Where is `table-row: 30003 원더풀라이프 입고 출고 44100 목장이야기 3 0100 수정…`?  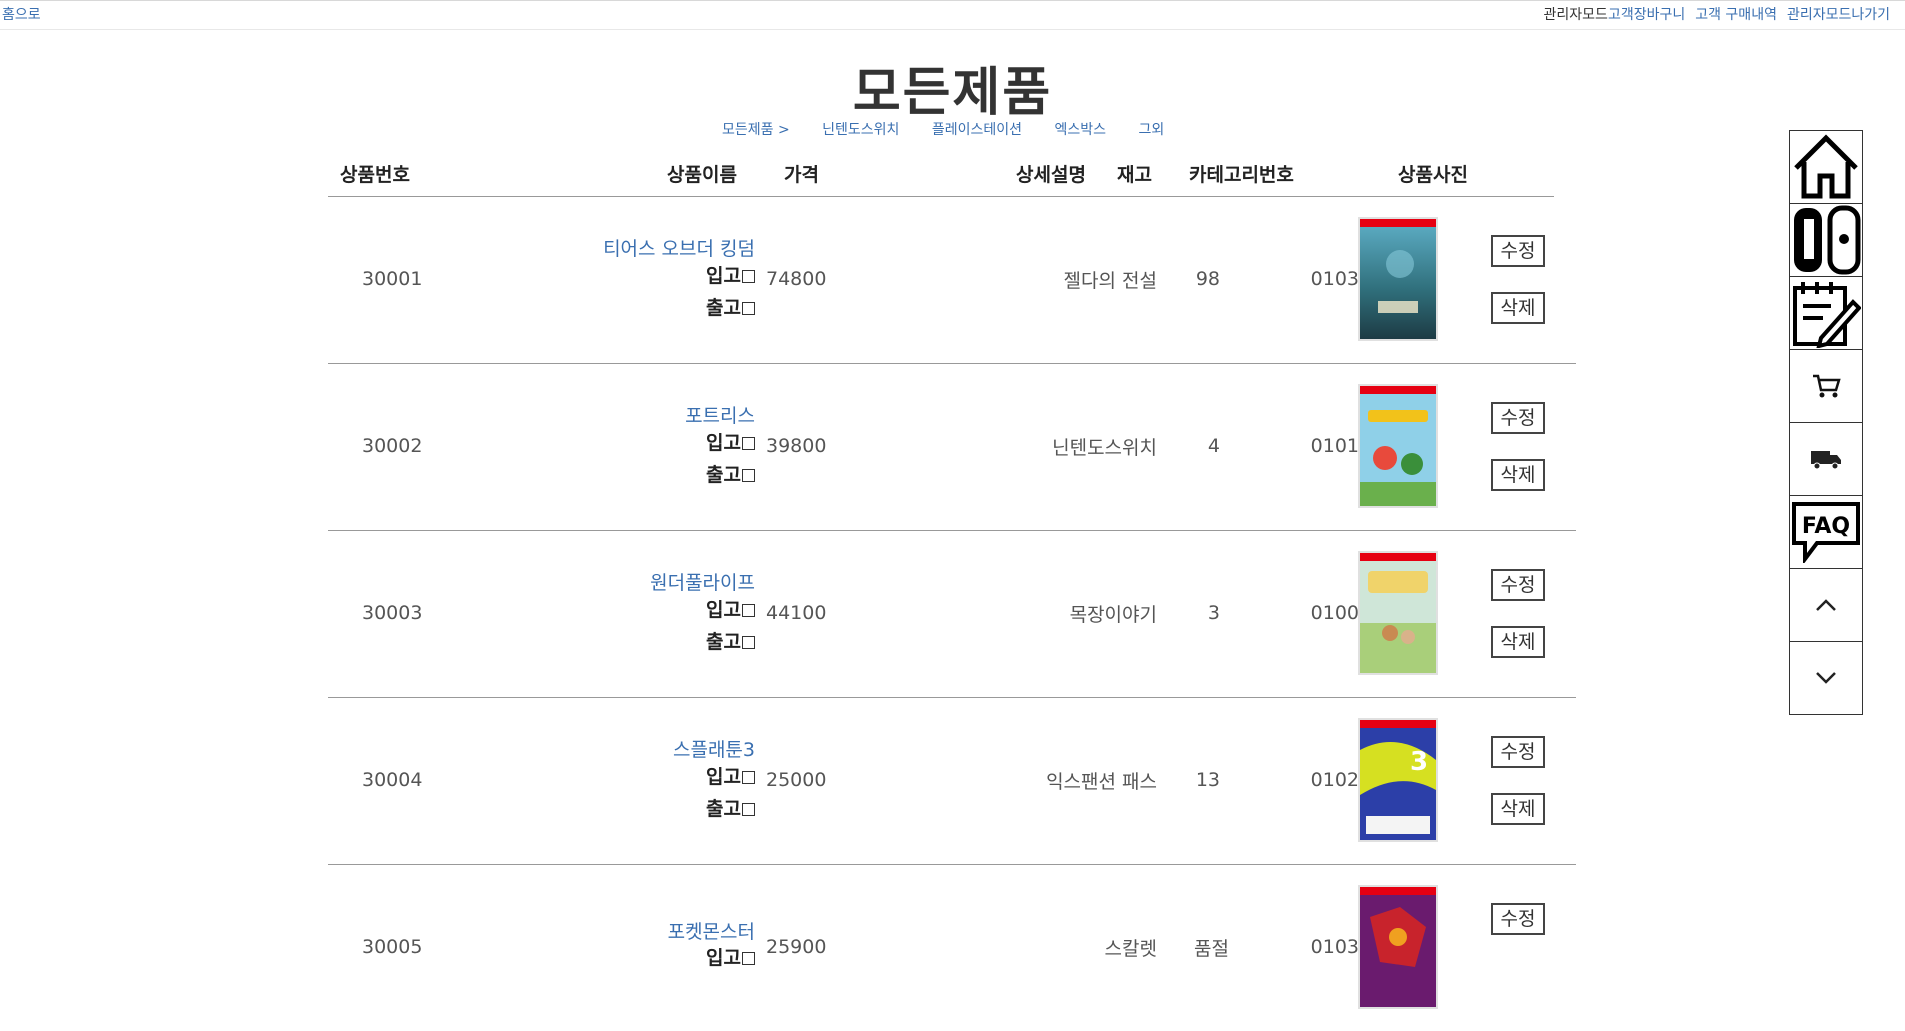 table-row: 30003 원더풀라이프 입고 출고 44100 목장이야기 3 0100 수정… is located at coordinates (952, 614).